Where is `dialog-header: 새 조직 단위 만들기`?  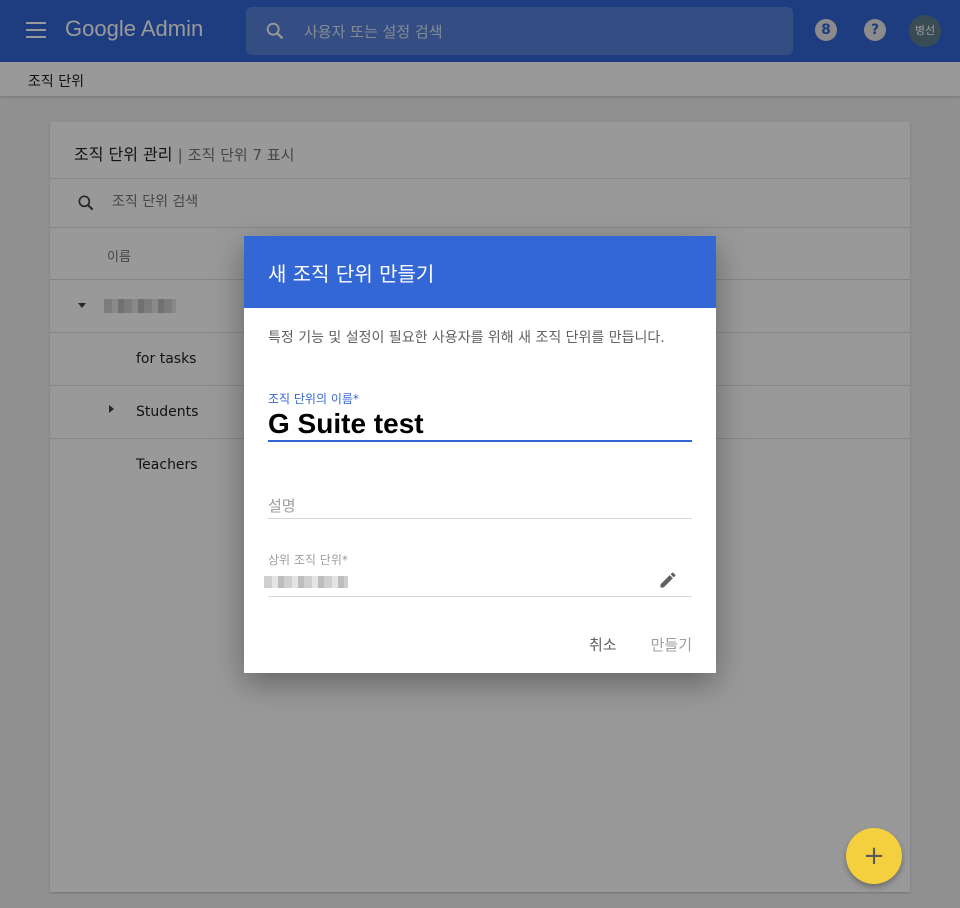
dialog-header: 새 조직 단위 만들기 is located at coordinates (480, 272).